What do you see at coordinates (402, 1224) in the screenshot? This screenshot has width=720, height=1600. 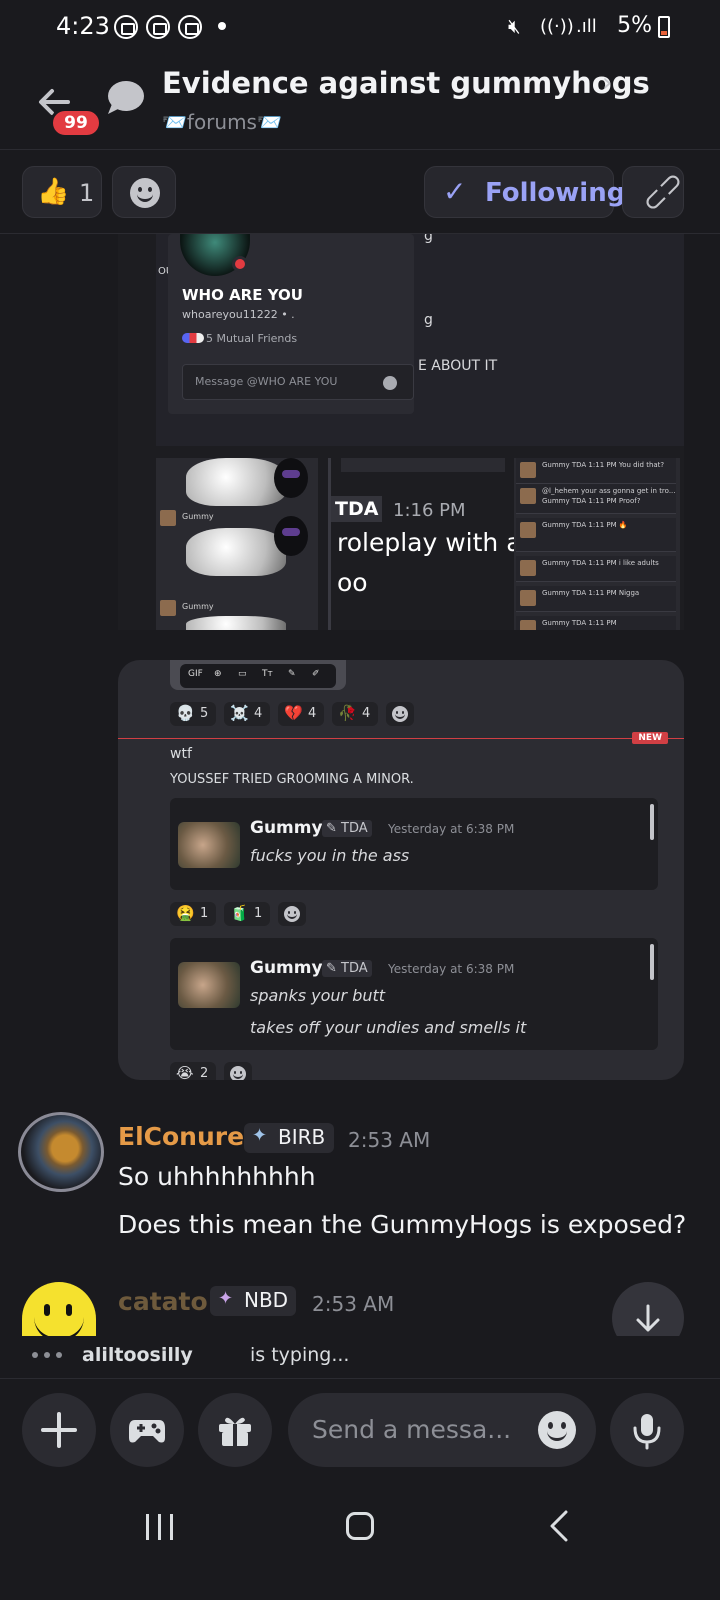 I see `message-text: Does this mean the GummyHogs is exposed?` at bounding box center [402, 1224].